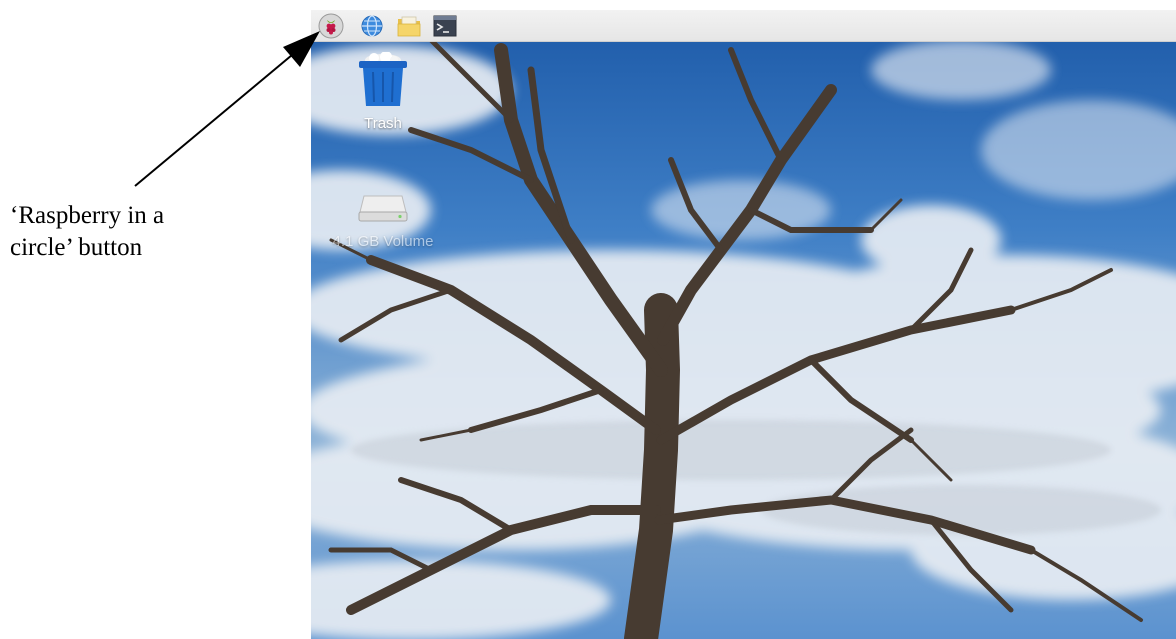 This screenshot has height=639, width=1176. I want to click on taskbar, so click(743, 26).